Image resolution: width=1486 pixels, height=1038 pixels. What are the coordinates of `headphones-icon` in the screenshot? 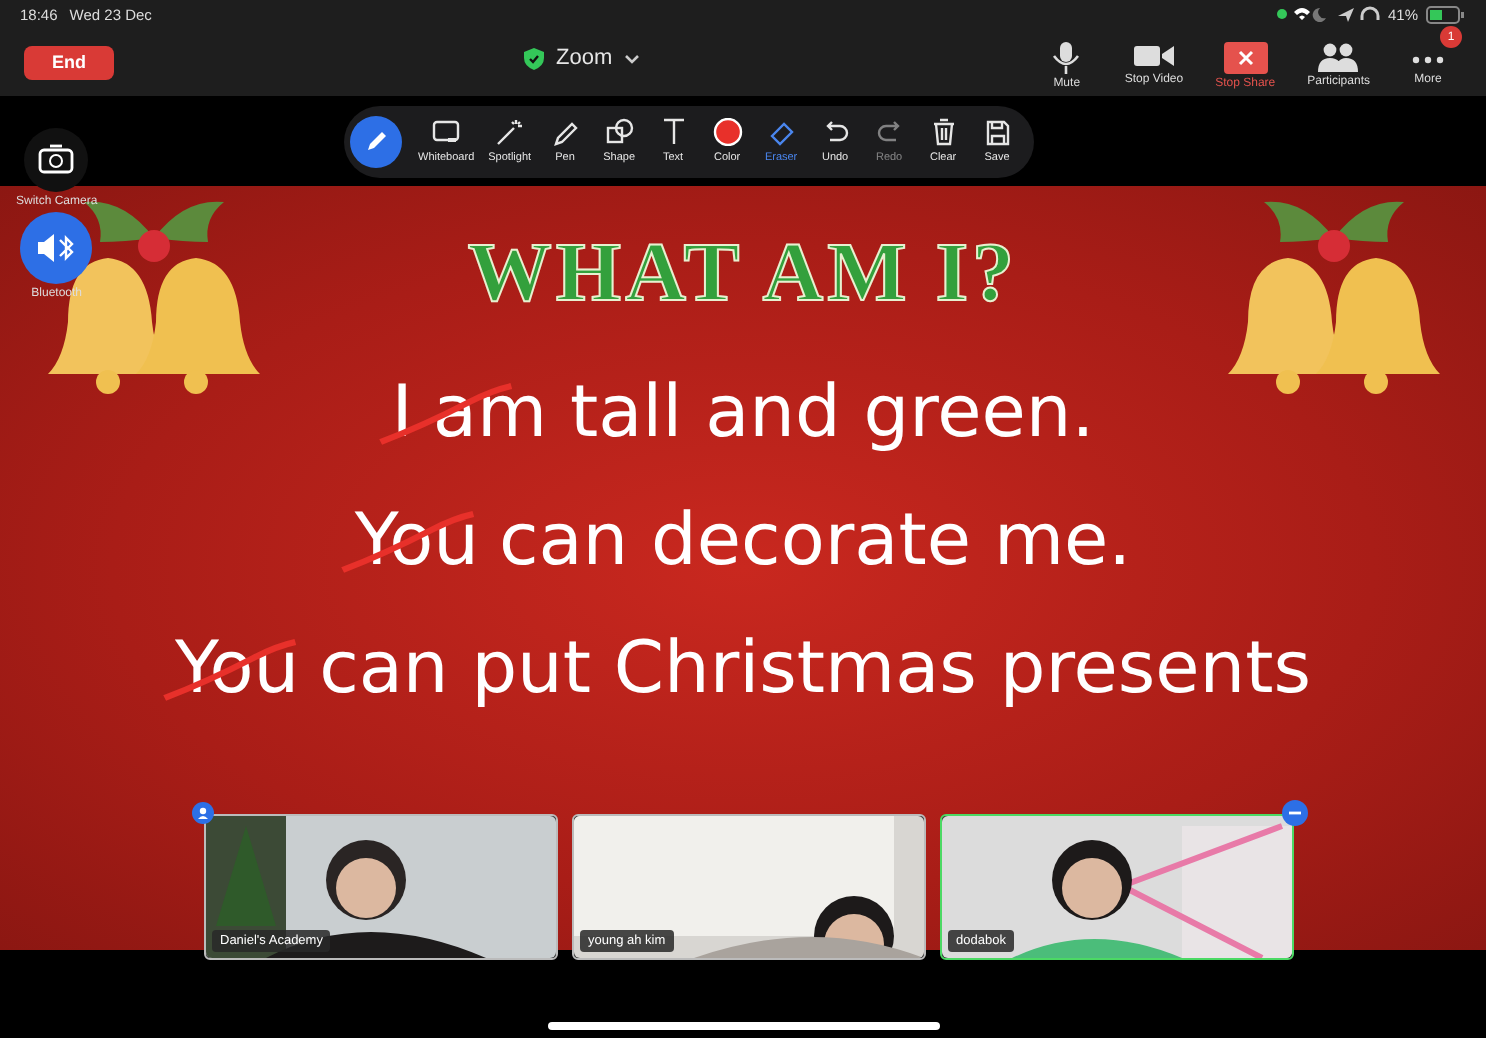 It's located at (1357, 14).